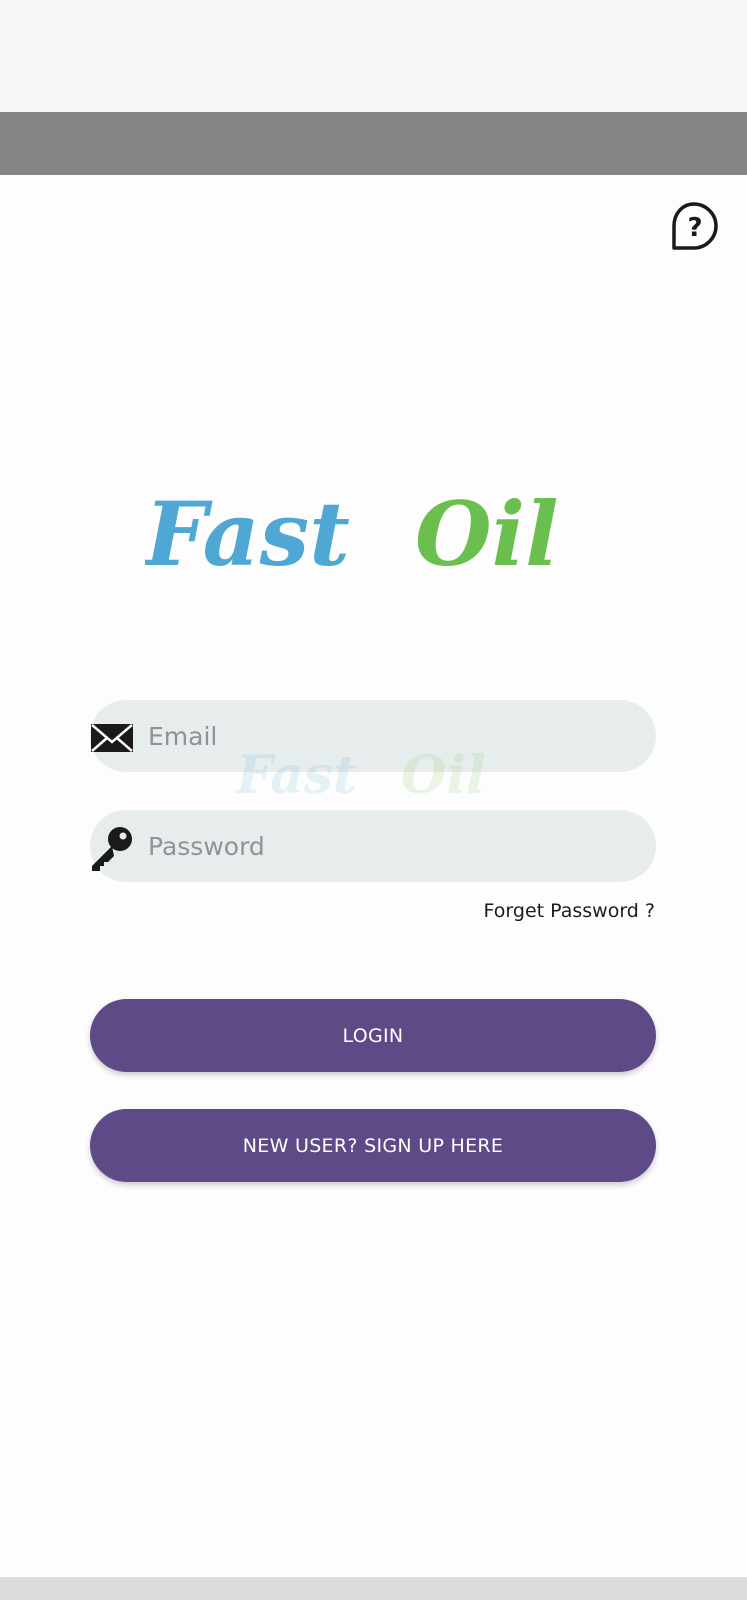 Image resolution: width=747 pixels, height=1600 pixels. Describe the element at coordinates (112, 848) in the screenshot. I see `key-icon` at that location.